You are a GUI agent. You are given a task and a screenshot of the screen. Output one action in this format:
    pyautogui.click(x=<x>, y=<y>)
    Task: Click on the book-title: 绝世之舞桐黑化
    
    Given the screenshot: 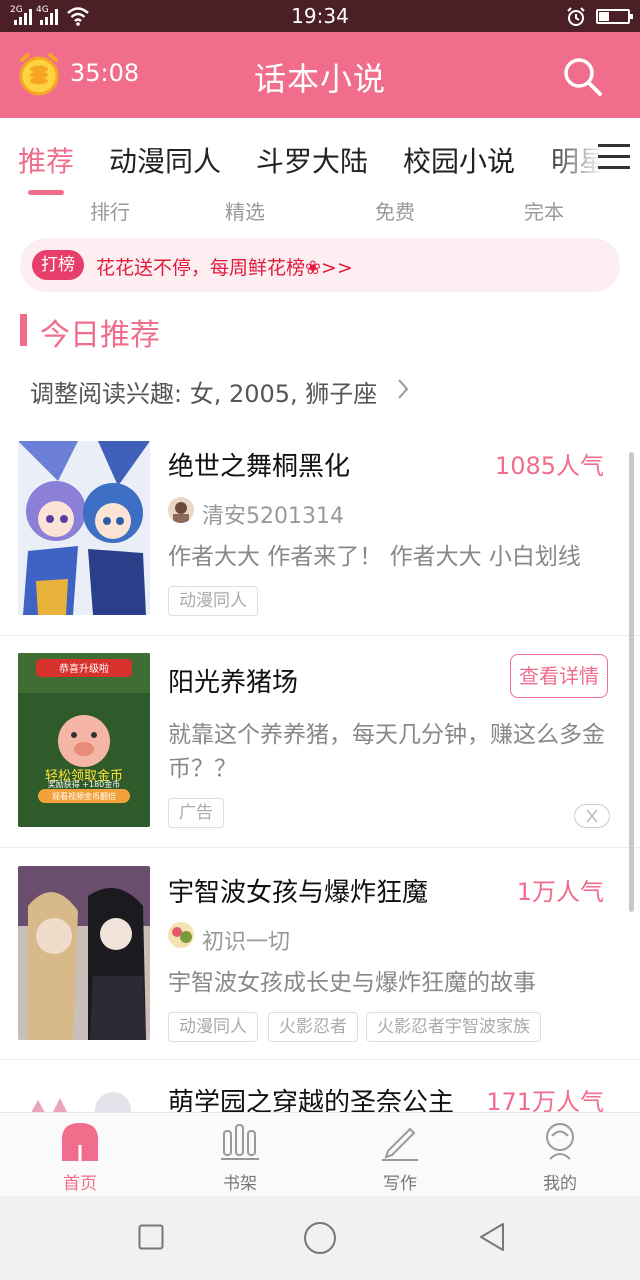 What is the action you would take?
    pyautogui.click(x=259, y=464)
    